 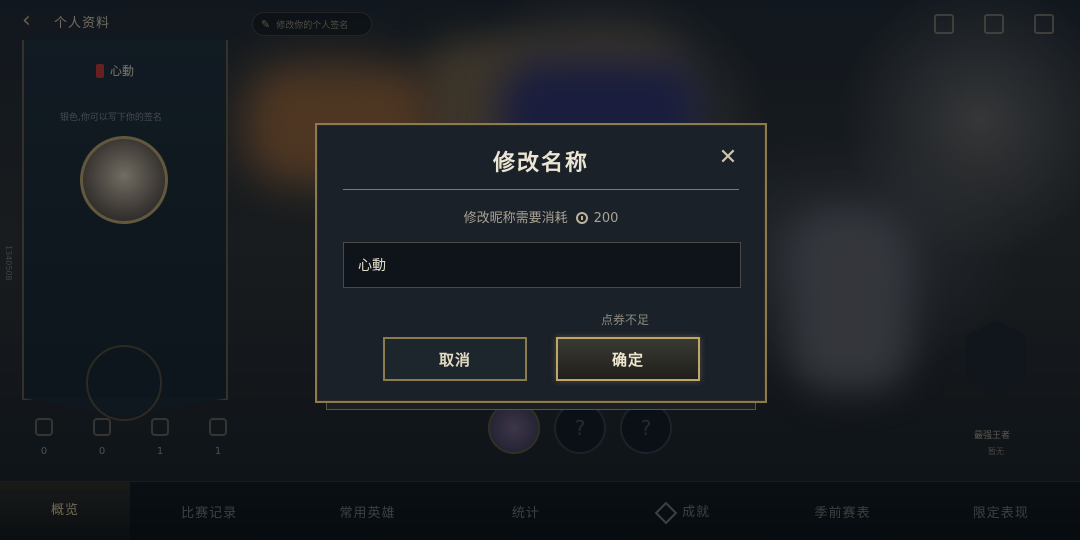 What do you see at coordinates (606, 218) in the screenshot?
I see `cost-value: 200` at bounding box center [606, 218].